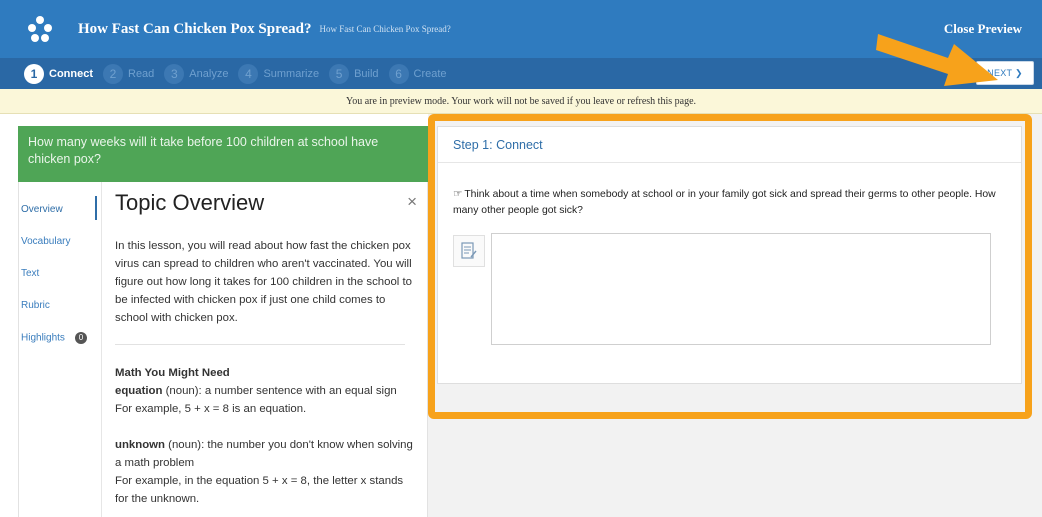 The width and height of the screenshot is (1042, 517). What do you see at coordinates (195, 28) in the screenshot?
I see `lesson-title: How Fast Can Chicken Pox Spread?` at bounding box center [195, 28].